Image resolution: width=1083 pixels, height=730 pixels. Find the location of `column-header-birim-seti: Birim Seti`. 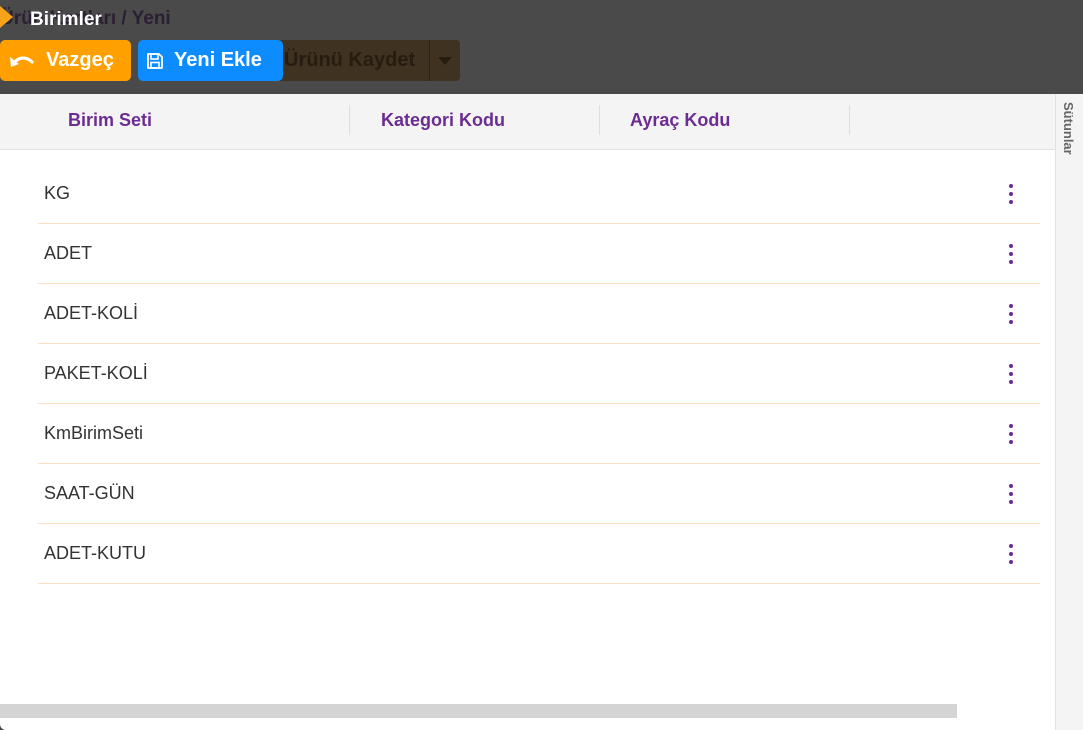

column-header-birim-seti: Birim Seti is located at coordinates (110, 120).